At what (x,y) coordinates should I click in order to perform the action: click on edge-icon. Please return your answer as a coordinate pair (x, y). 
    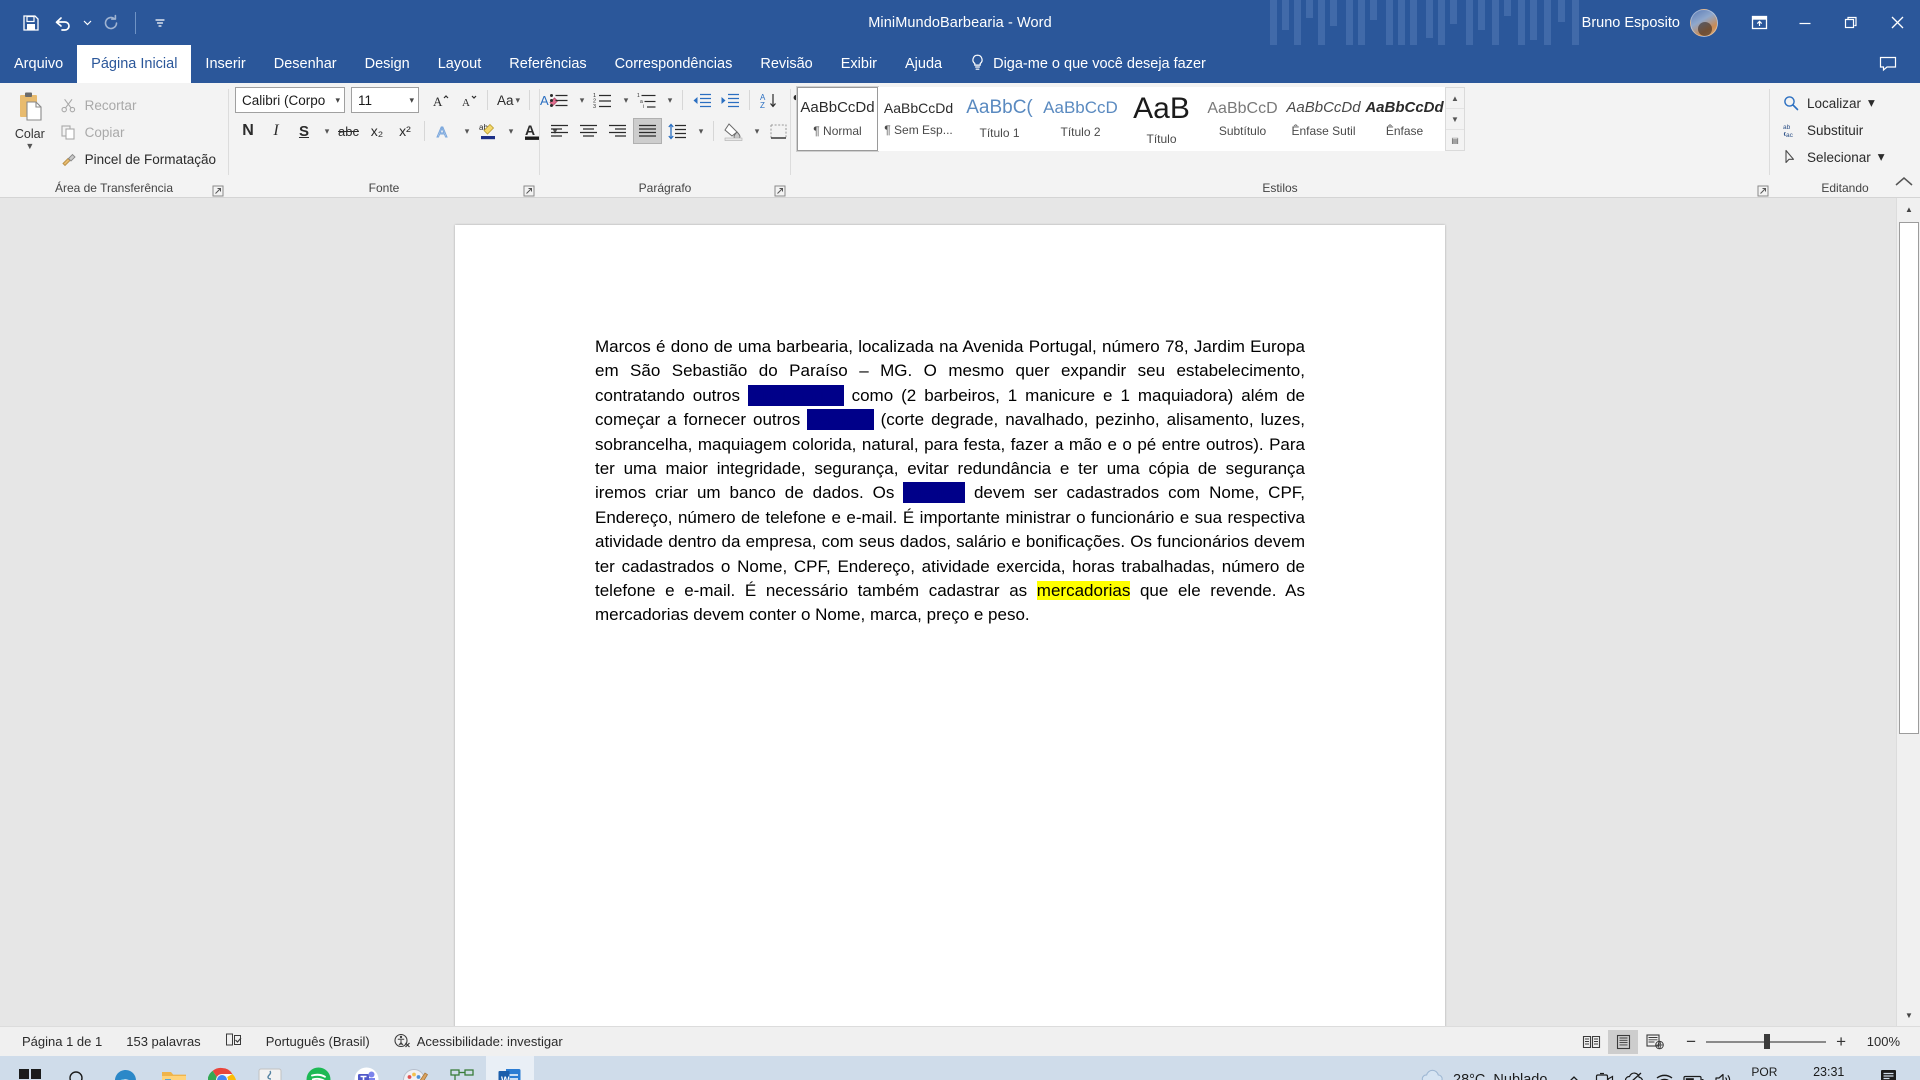
    Looking at the image, I should click on (126, 1068).